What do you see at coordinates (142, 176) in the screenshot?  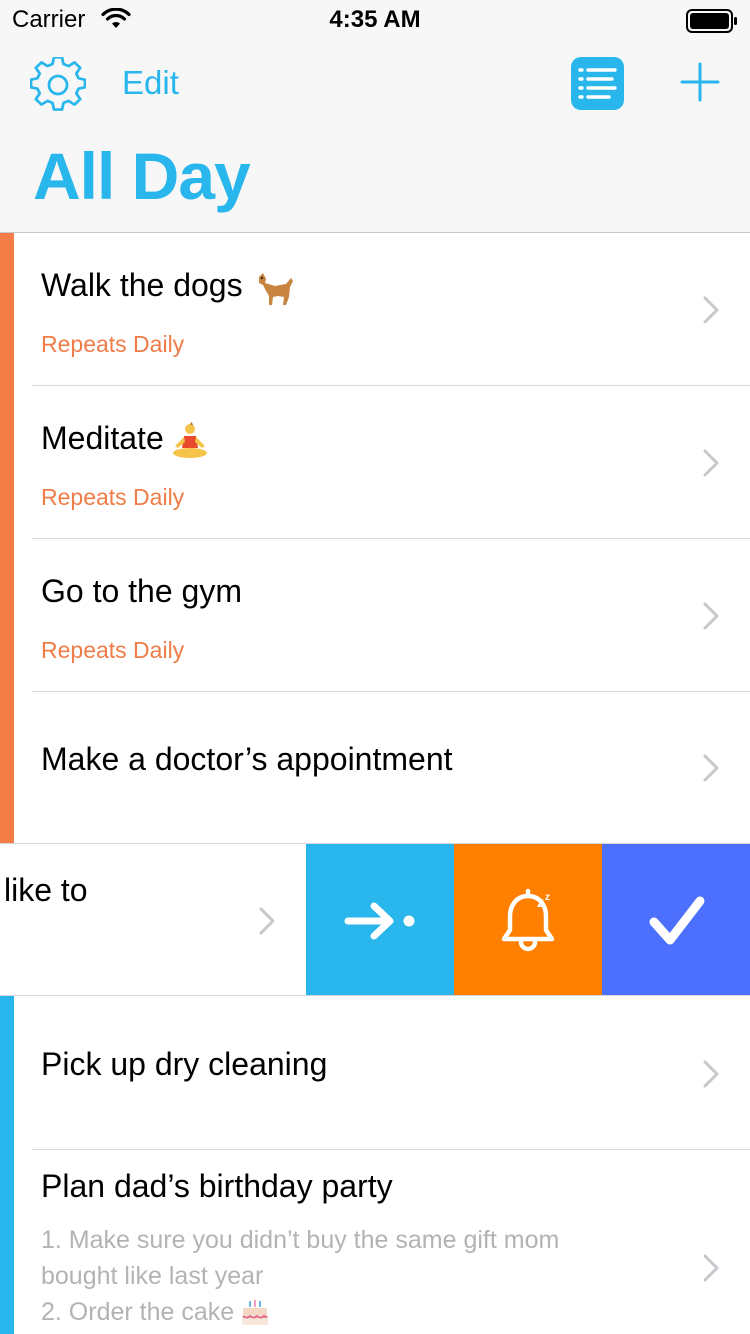 I see `page-title: All Day` at bounding box center [142, 176].